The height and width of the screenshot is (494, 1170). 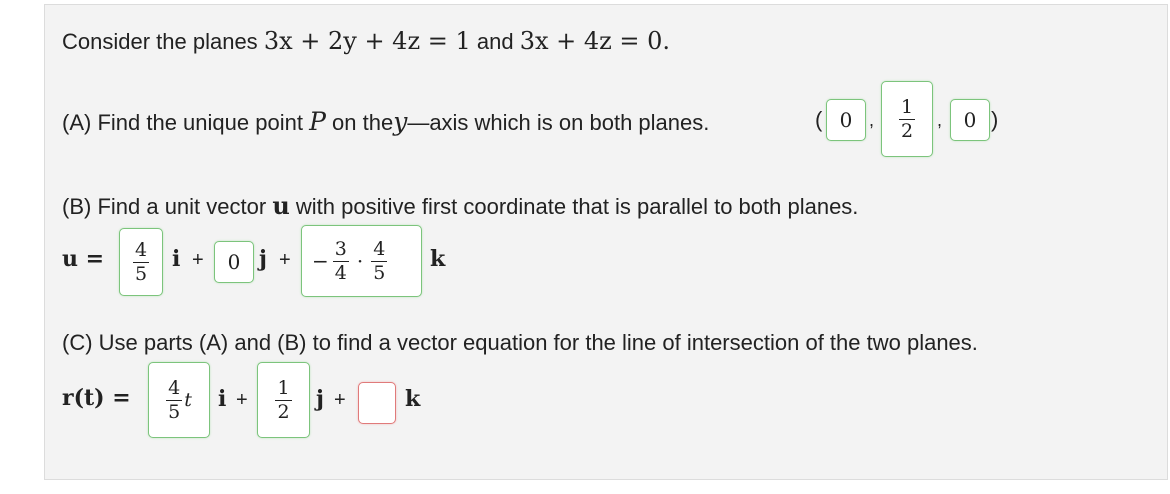 I want to click on answer-b-k-frac1: 3 4, so click(x=340, y=260).